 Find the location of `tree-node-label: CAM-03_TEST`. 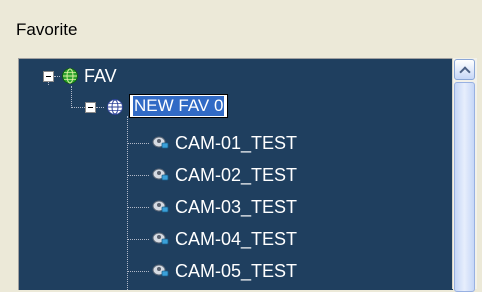

tree-node-label: CAM-03_TEST is located at coordinates (236, 207).